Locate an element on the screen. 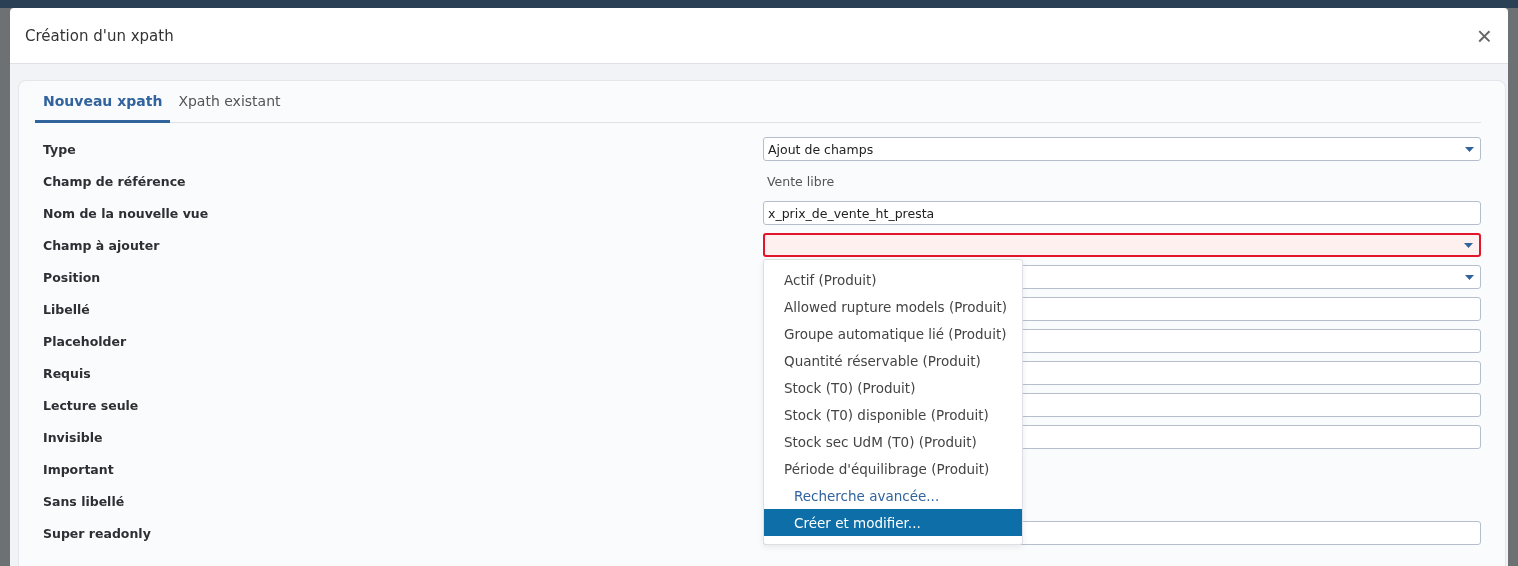 The image size is (1518, 566). tab: Nouveau xpath is located at coordinates (103, 102).